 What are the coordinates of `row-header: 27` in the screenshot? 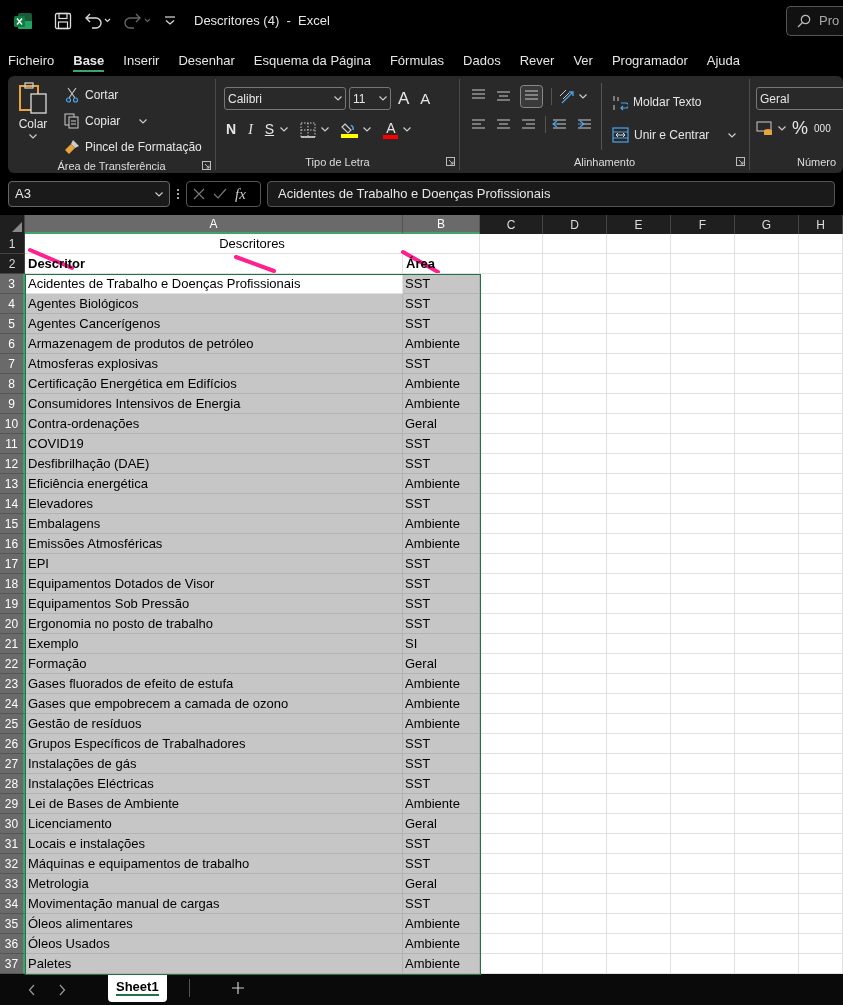 It's located at (12, 764).